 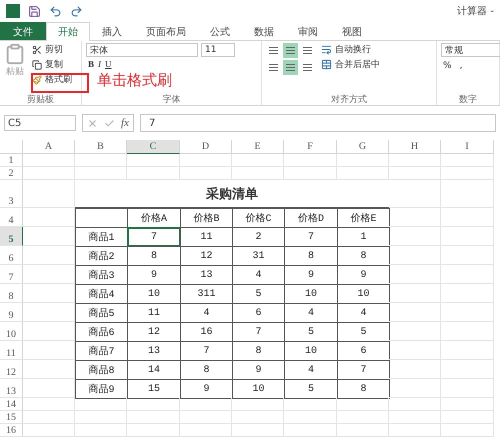 I want to click on column-header: G, so click(x=363, y=147).